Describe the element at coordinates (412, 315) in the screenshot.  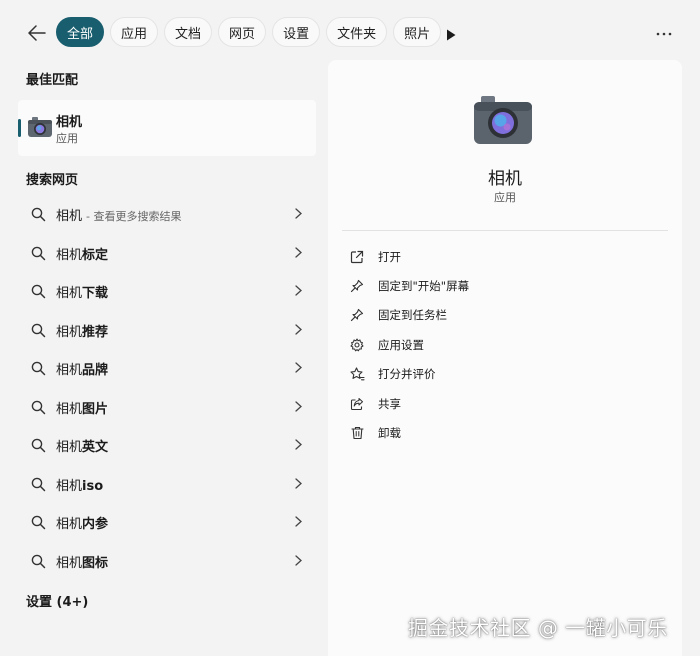
I see `action-label: 固定到任务栏` at that location.